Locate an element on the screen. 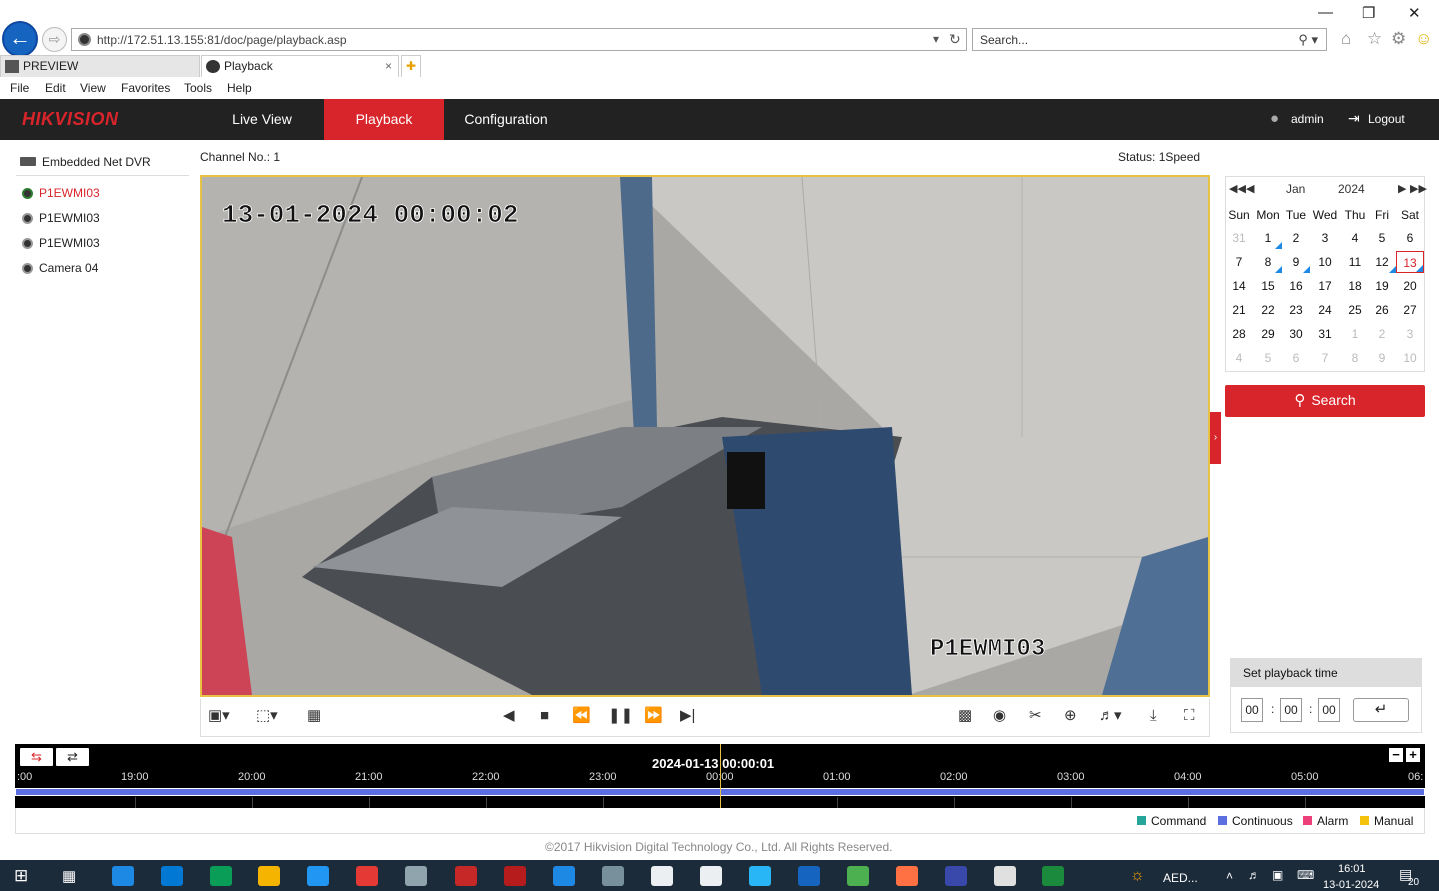 The width and height of the screenshot is (1439, 891). snapshot-icon: ◉ is located at coordinates (999, 716).